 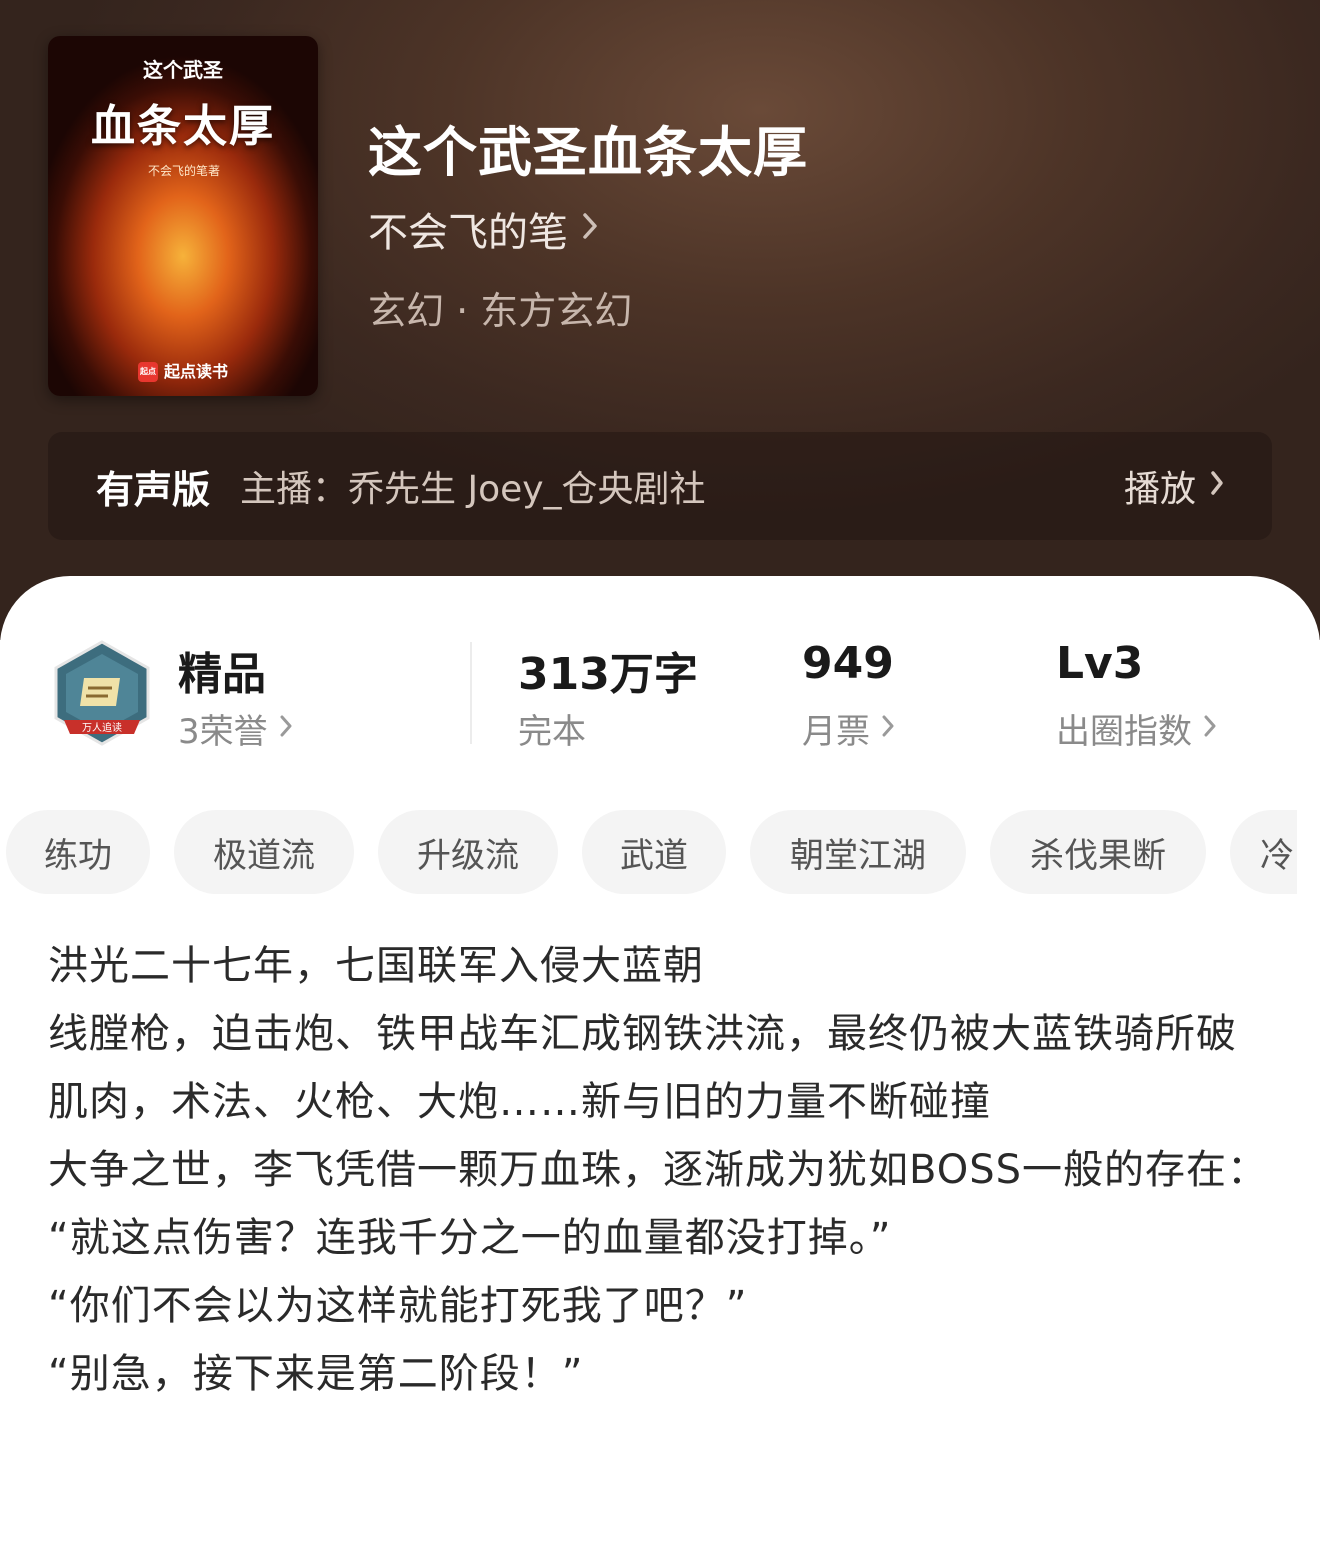 What do you see at coordinates (183, 70) in the screenshot?
I see `cover-title-small: 这个武圣` at bounding box center [183, 70].